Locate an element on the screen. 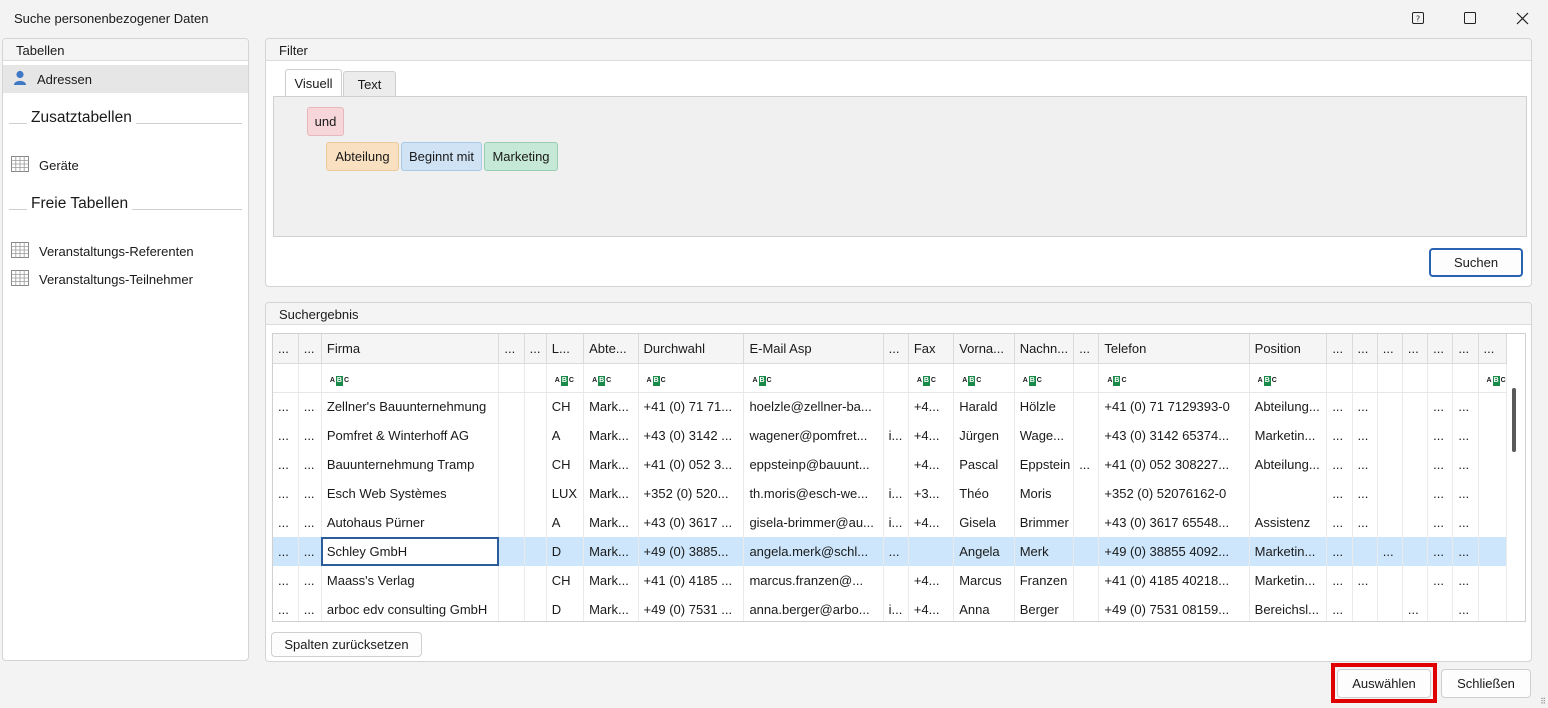  table-cell: Zellner's Bauunternehmung is located at coordinates (410, 406).